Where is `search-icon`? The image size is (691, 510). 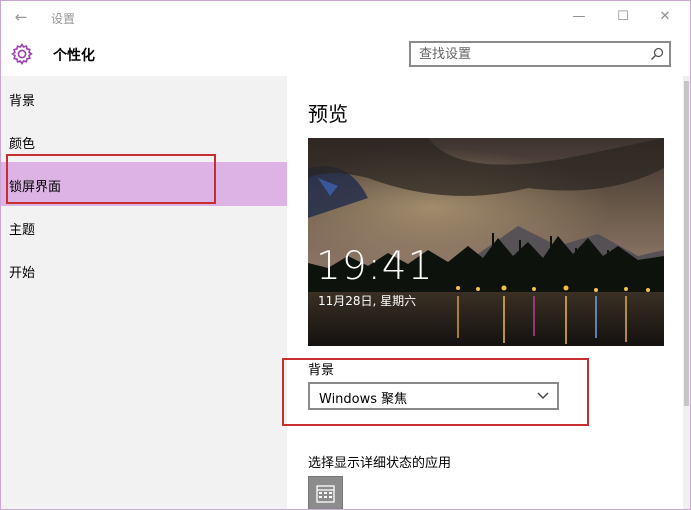
search-icon is located at coordinates (657, 54).